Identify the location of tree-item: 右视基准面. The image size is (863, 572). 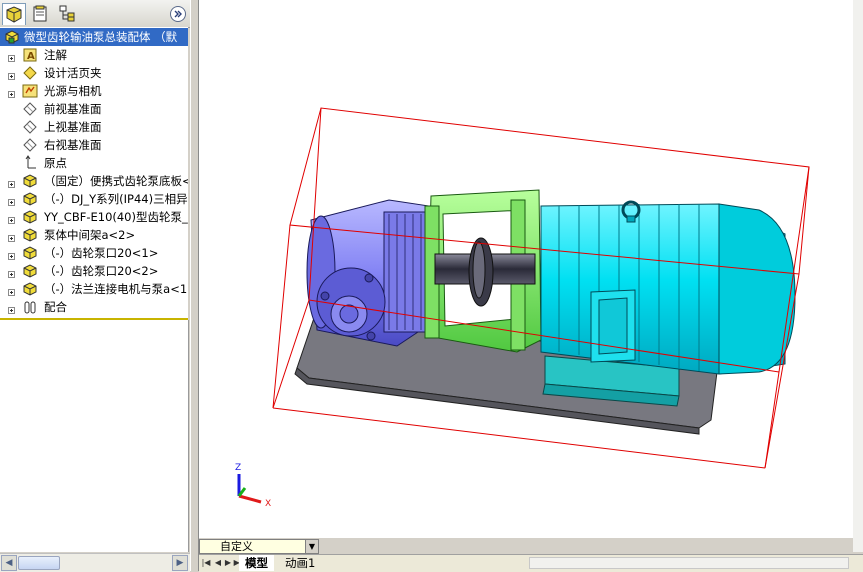
(94, 145).